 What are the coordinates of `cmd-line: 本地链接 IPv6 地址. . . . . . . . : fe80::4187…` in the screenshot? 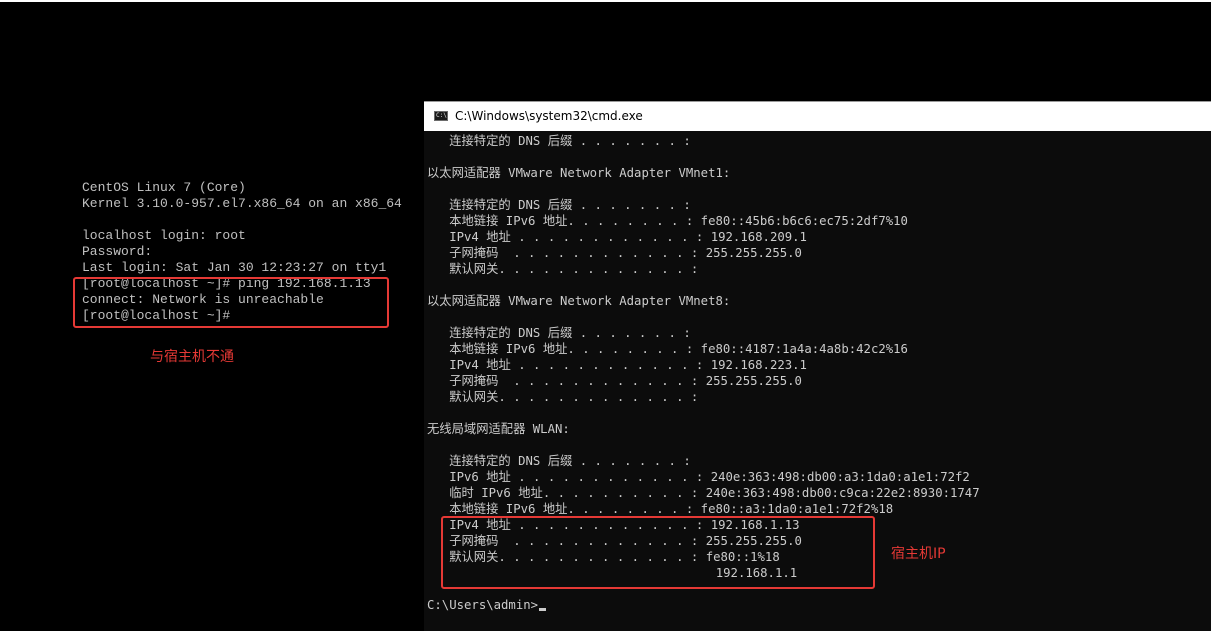 It's located at (667, 349).